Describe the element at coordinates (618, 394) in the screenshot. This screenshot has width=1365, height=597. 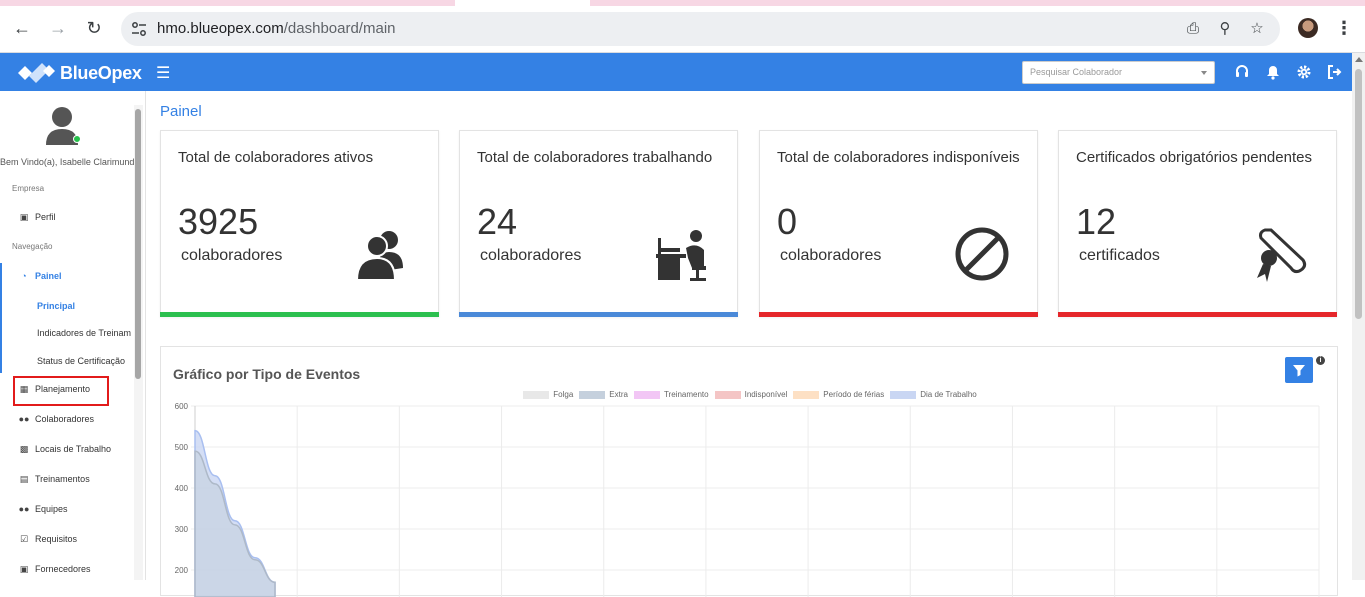
I see `legend-label: Extra` at that location.